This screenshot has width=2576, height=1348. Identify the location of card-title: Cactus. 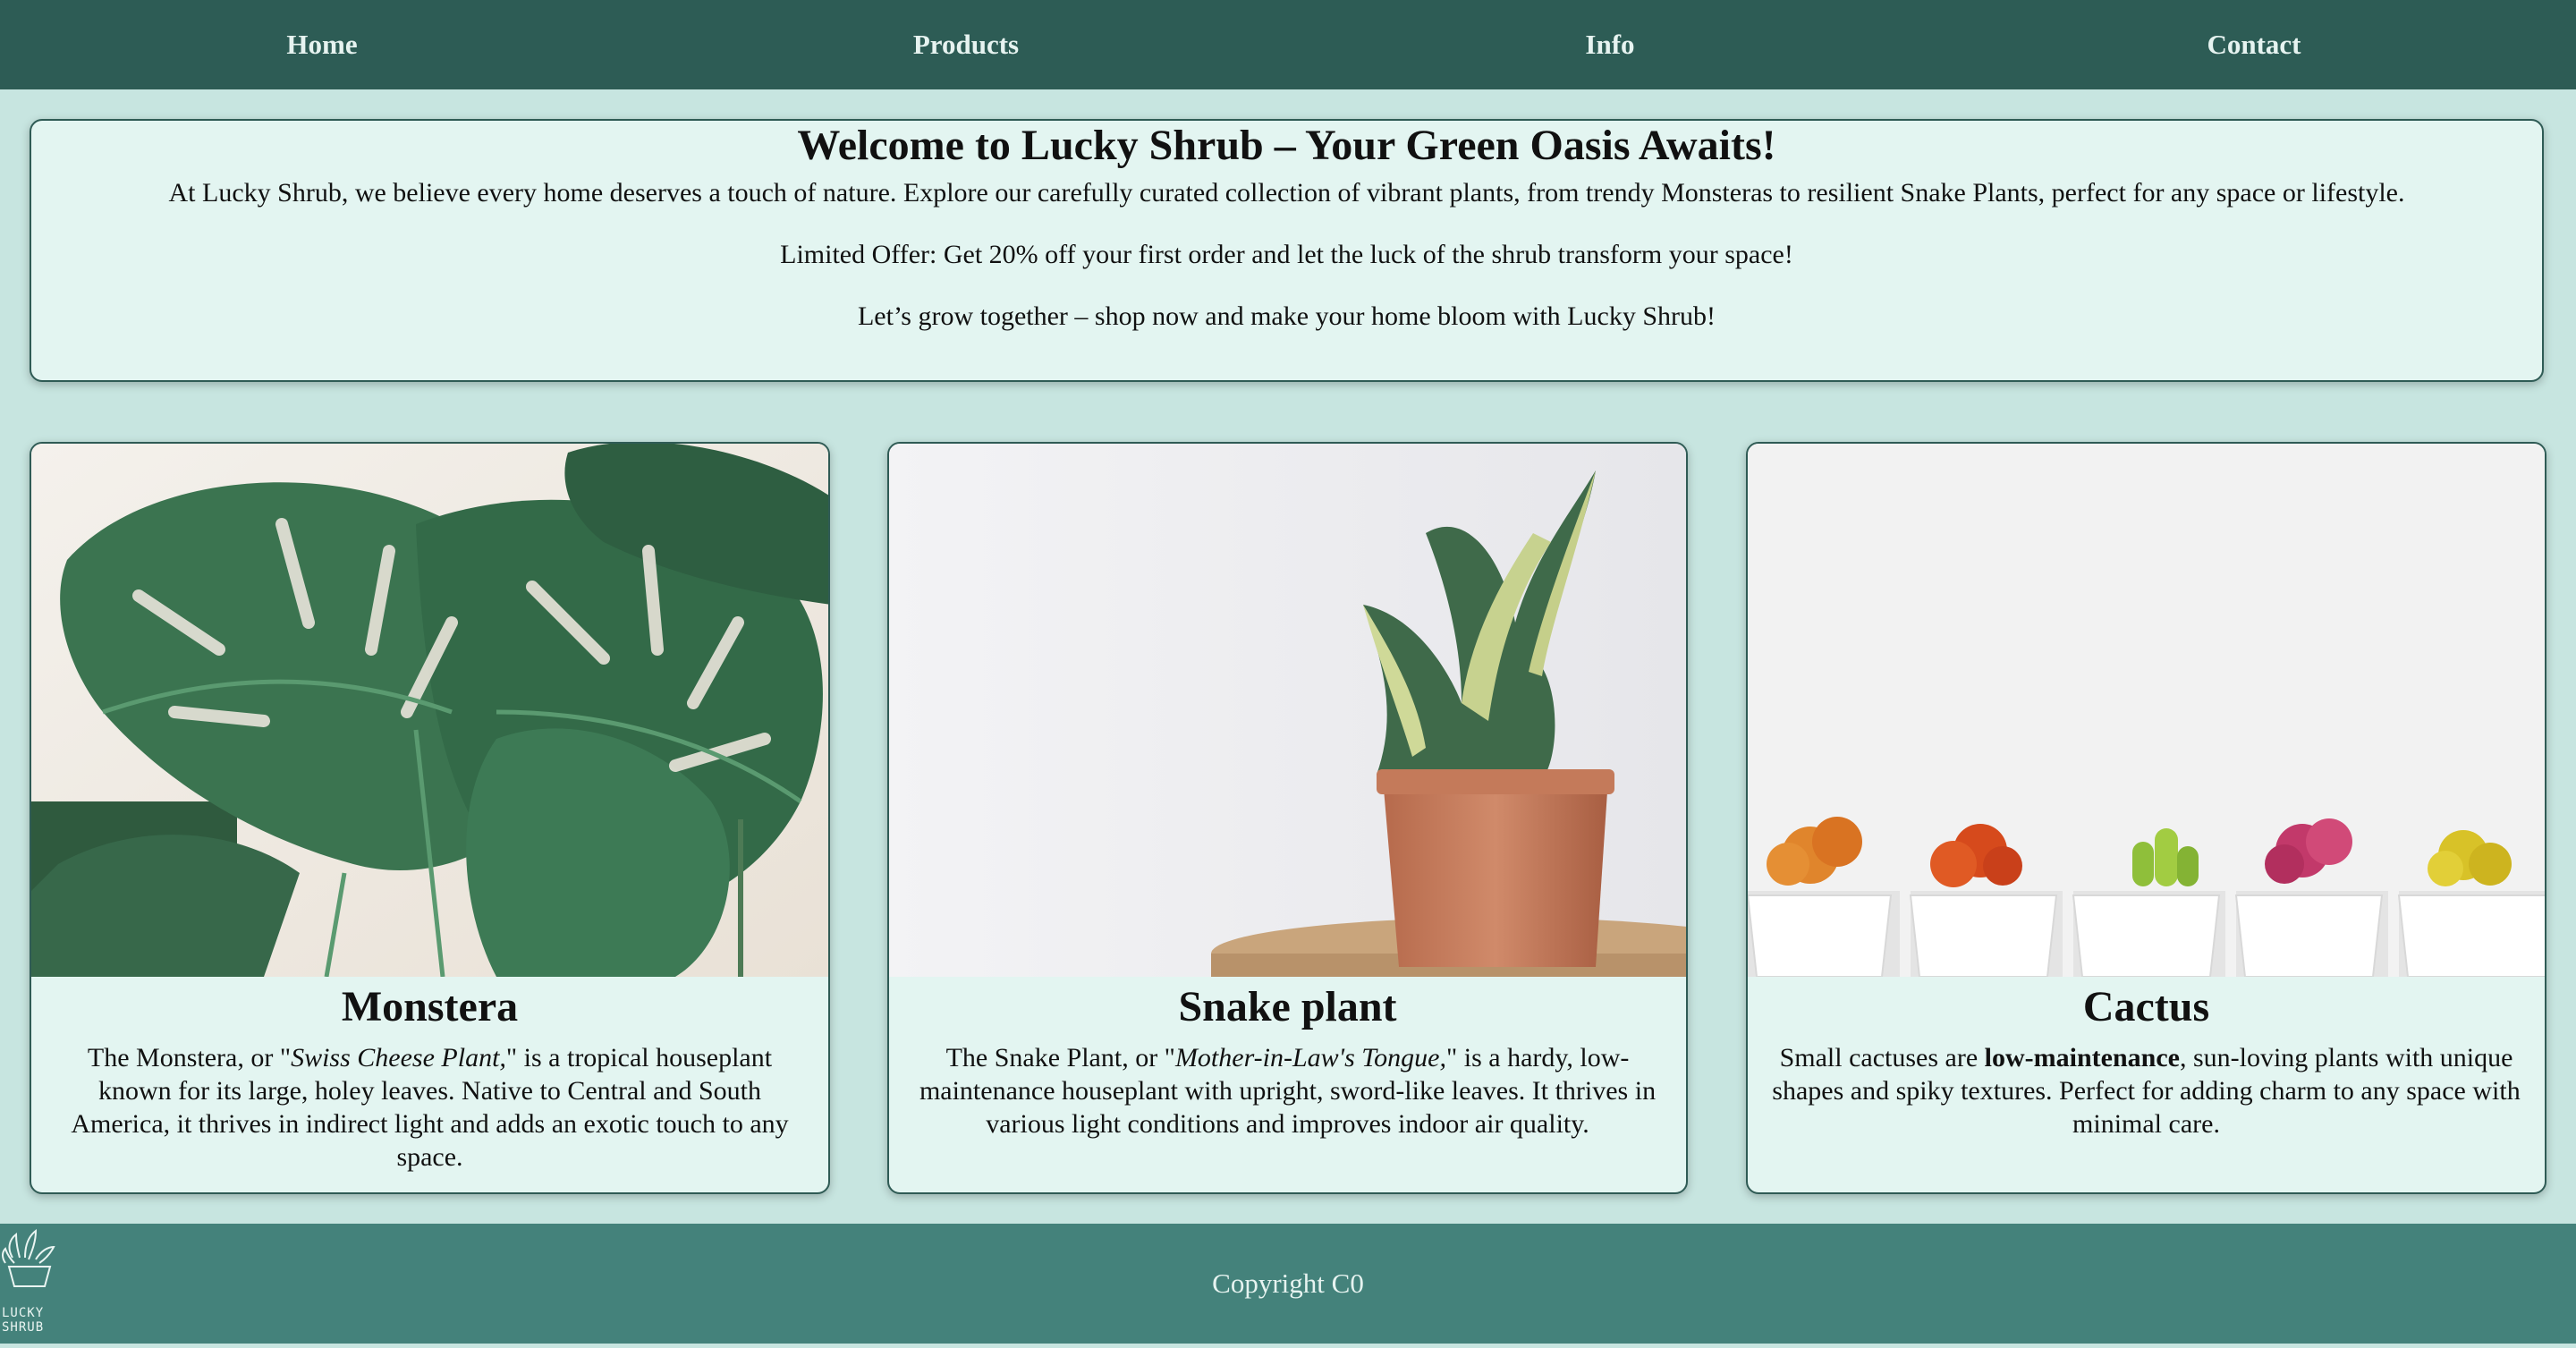
(2146, 1007).